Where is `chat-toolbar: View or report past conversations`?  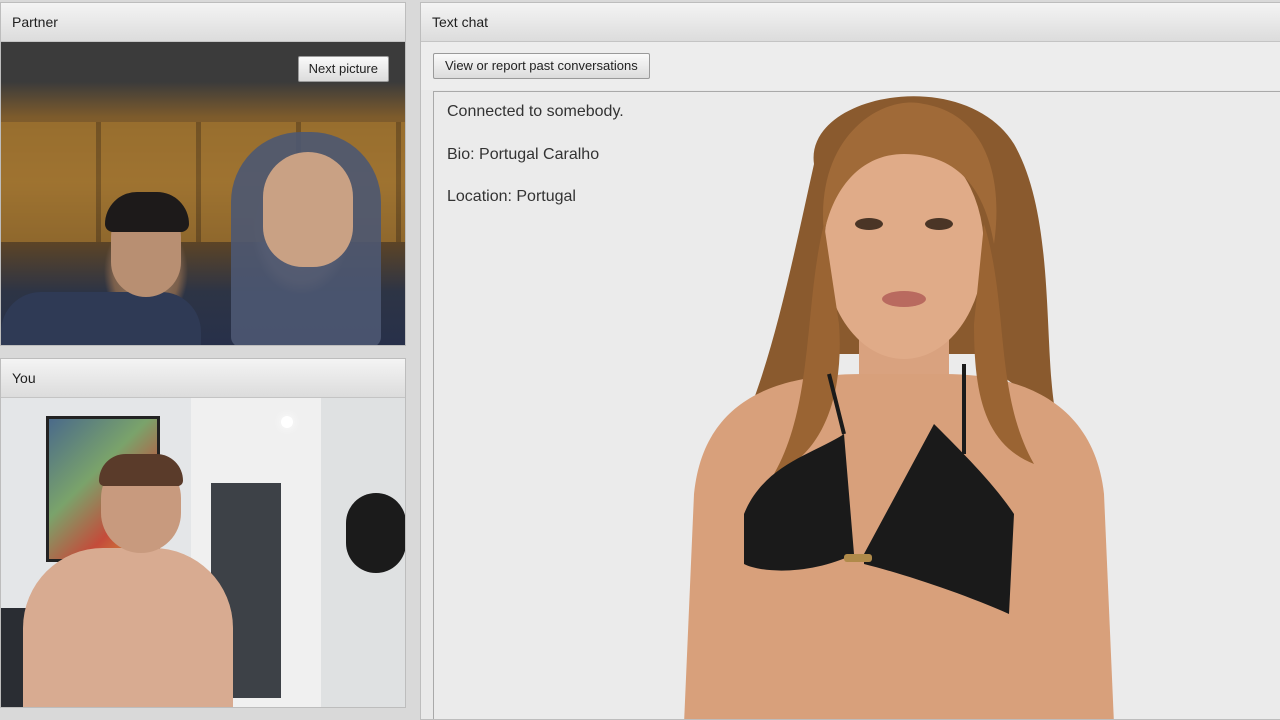
chat-toolbar: View or report past conversations is located at coordinates (850, 66).